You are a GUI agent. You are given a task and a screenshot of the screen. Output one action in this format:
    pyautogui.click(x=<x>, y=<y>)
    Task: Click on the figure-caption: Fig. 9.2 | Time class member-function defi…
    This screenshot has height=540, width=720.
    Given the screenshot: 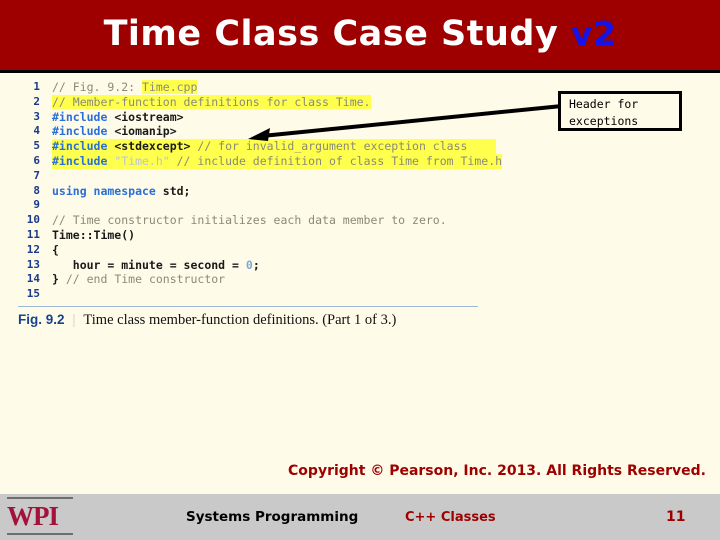 What is the action you would take?
    pyautogui.click(x=278, y=320)
    